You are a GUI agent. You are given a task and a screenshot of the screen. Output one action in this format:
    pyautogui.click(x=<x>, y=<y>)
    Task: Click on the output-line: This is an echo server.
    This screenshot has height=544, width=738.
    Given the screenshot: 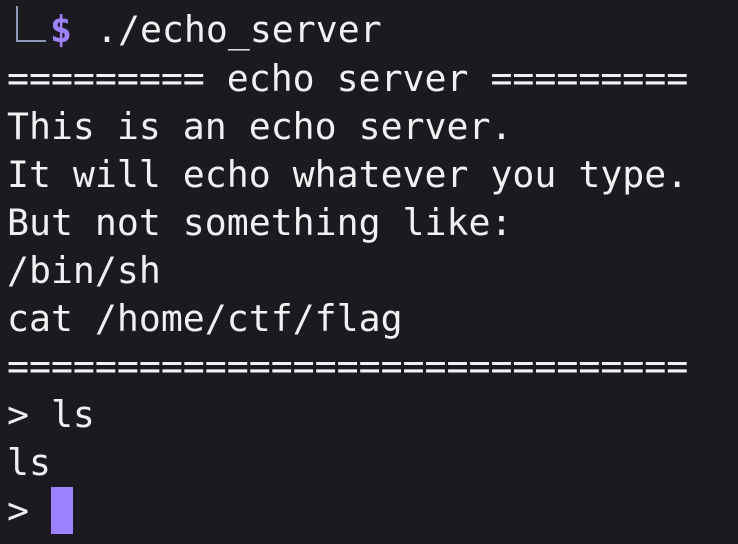 What is the action you would take?
    pyautogui.click(x=260, y=126)
    